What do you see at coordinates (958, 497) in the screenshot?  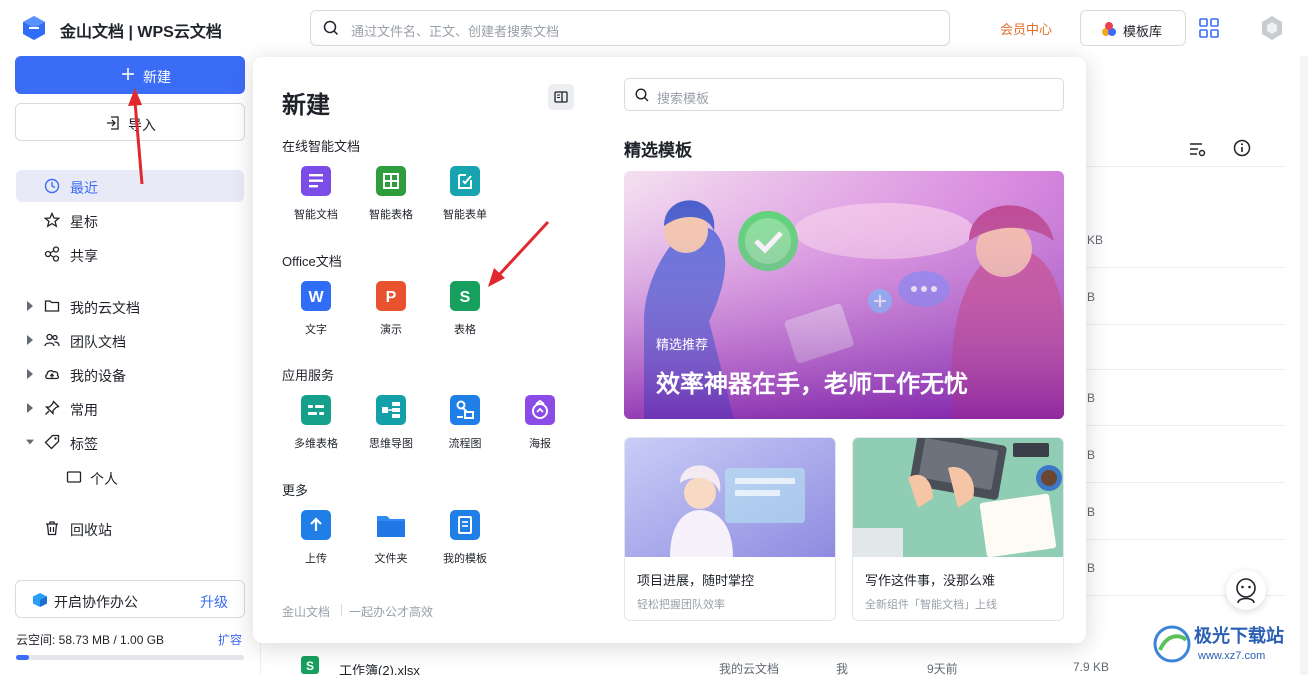 I see `writing-card-illustration` at bounding box center [958, 497].